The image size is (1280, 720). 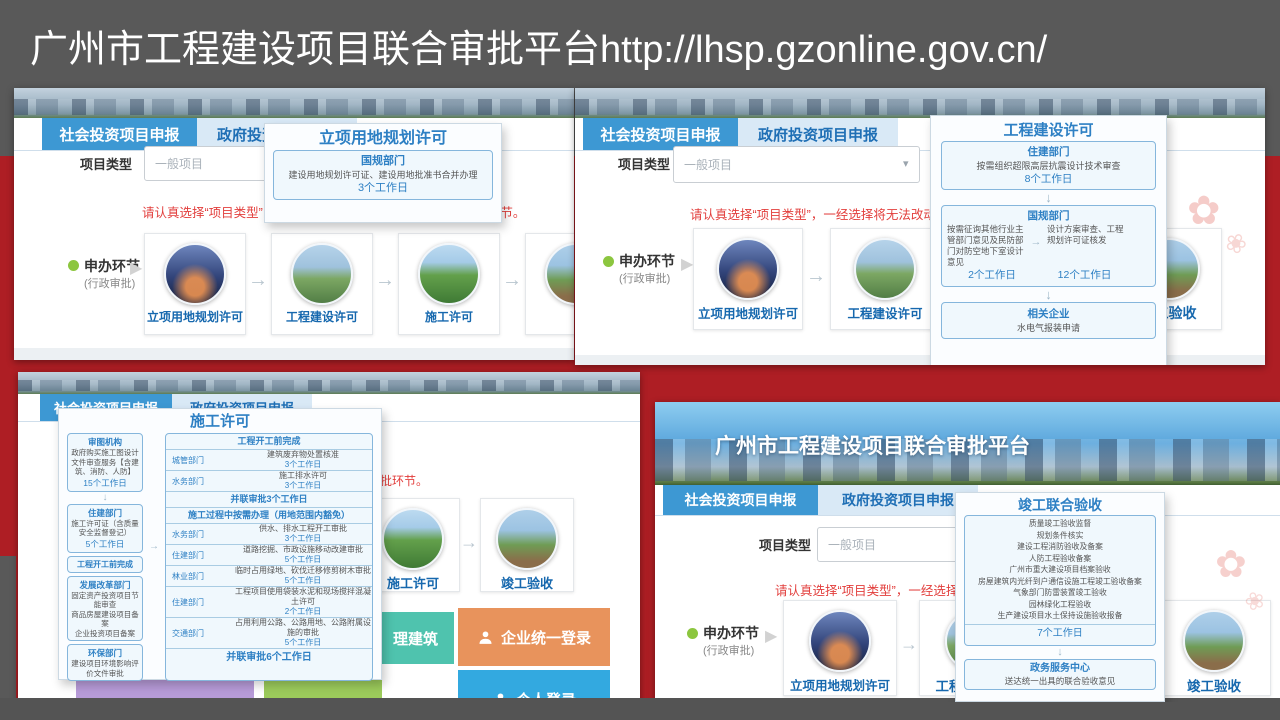 I want to click on department-name: 发展改革部门, so click(x=105, y=584).